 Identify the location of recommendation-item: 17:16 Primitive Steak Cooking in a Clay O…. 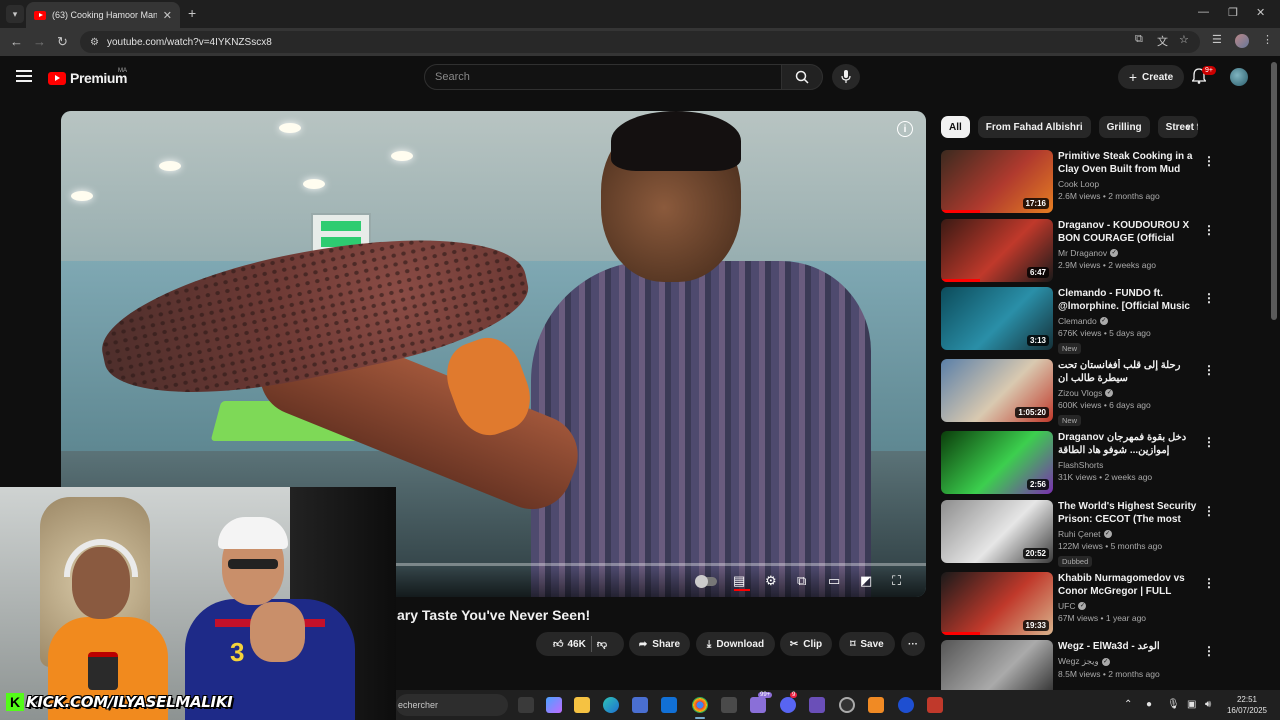
(1103, 184).